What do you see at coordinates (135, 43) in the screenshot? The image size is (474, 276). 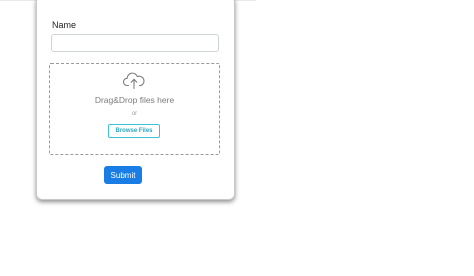 I see `name-input` at bounding box center [135, 43].